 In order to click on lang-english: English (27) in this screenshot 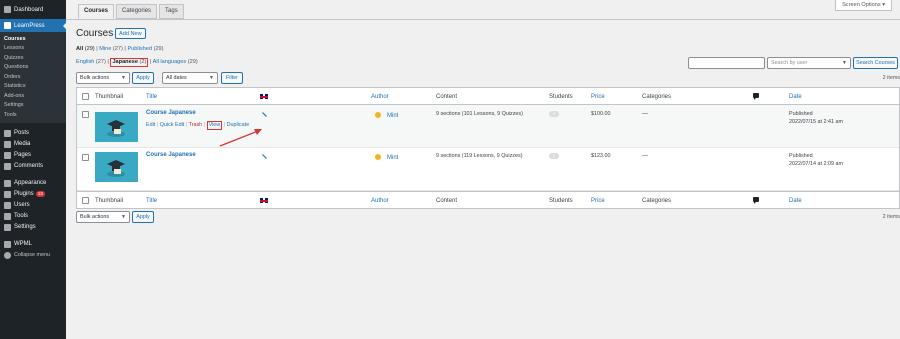, I will do `click(91, 62)`.